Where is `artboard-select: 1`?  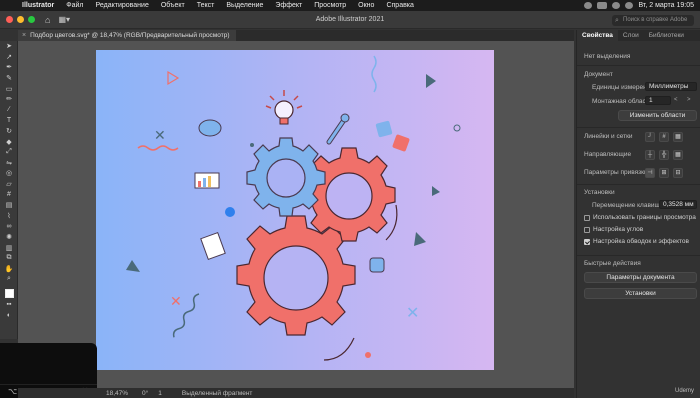
artboard-select: 1 is located at coordinates (658, 100).